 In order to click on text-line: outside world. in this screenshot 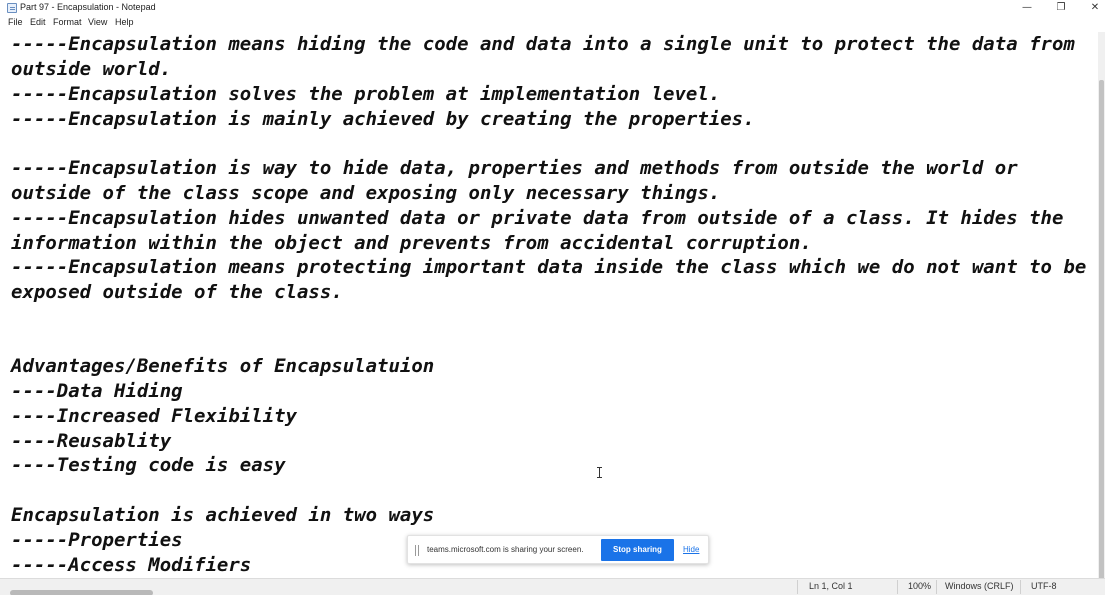, I will do `click(91, 69)`.